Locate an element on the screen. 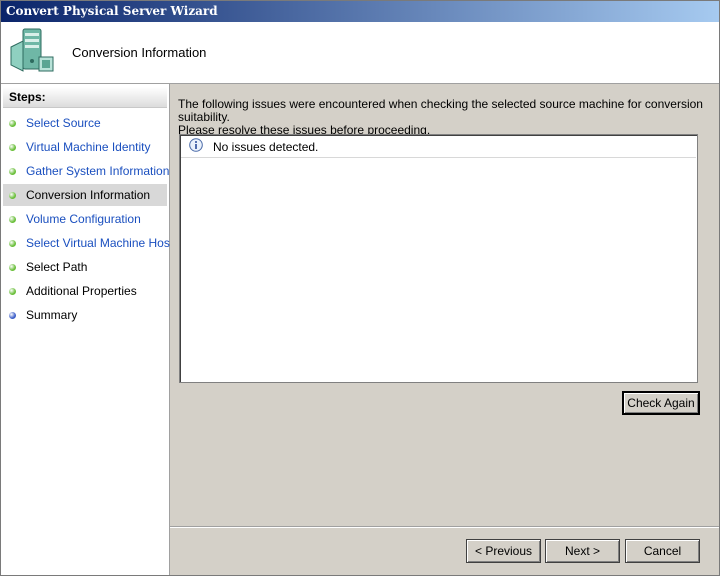 The height and width of the screenshot is (576, 720). sidebar-item-summary: Summary is located at coordinates (85, 315).